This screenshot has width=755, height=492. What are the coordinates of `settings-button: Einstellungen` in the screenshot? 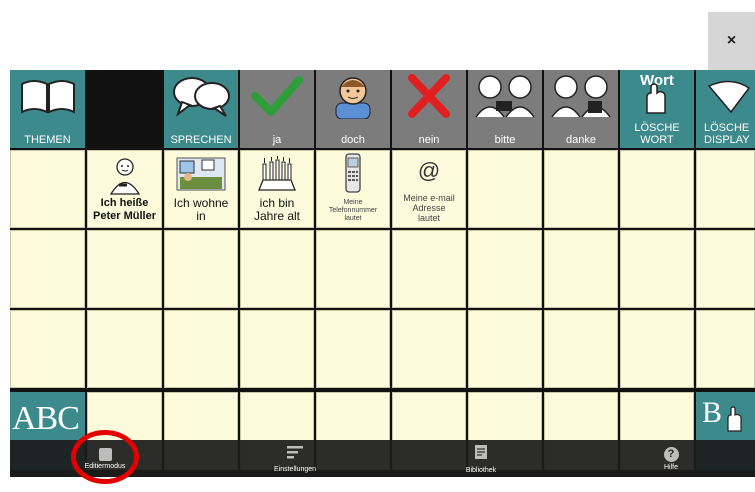 It's located at (295, 458).